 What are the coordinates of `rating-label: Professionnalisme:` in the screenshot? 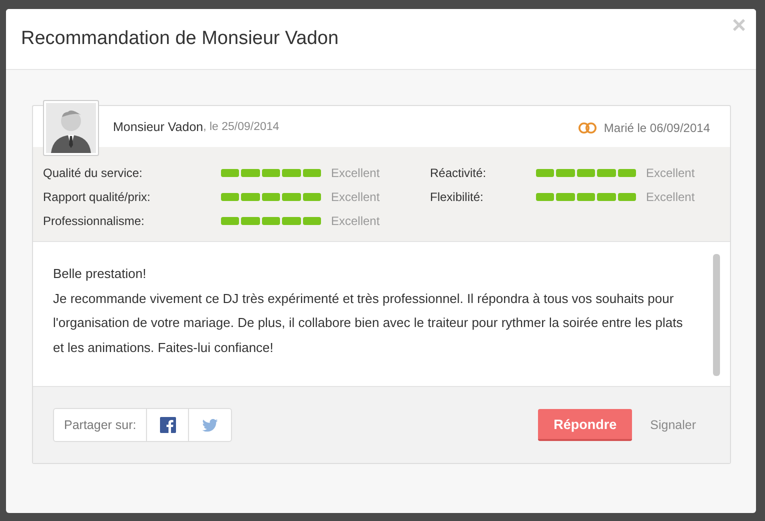 It's located at (94, 221).